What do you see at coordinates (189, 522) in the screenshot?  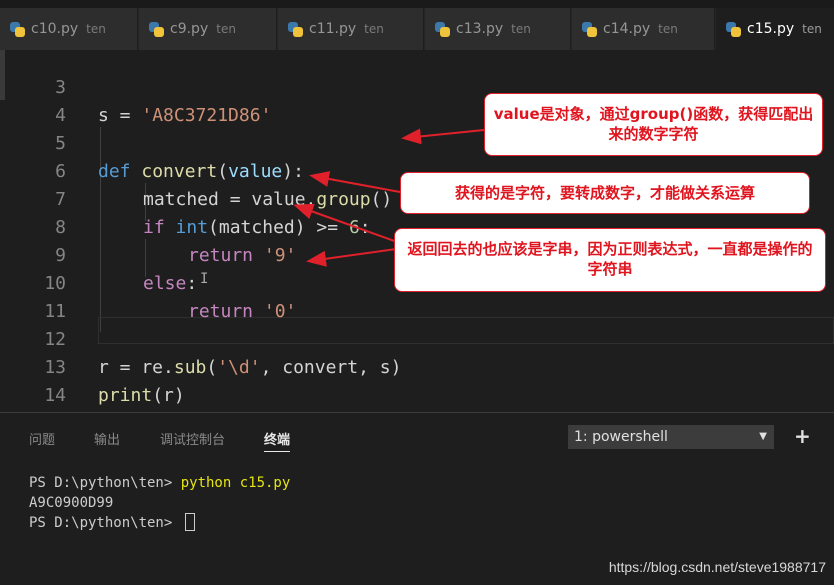 I see `terminal-cursor` at bounding box center [189, 522].